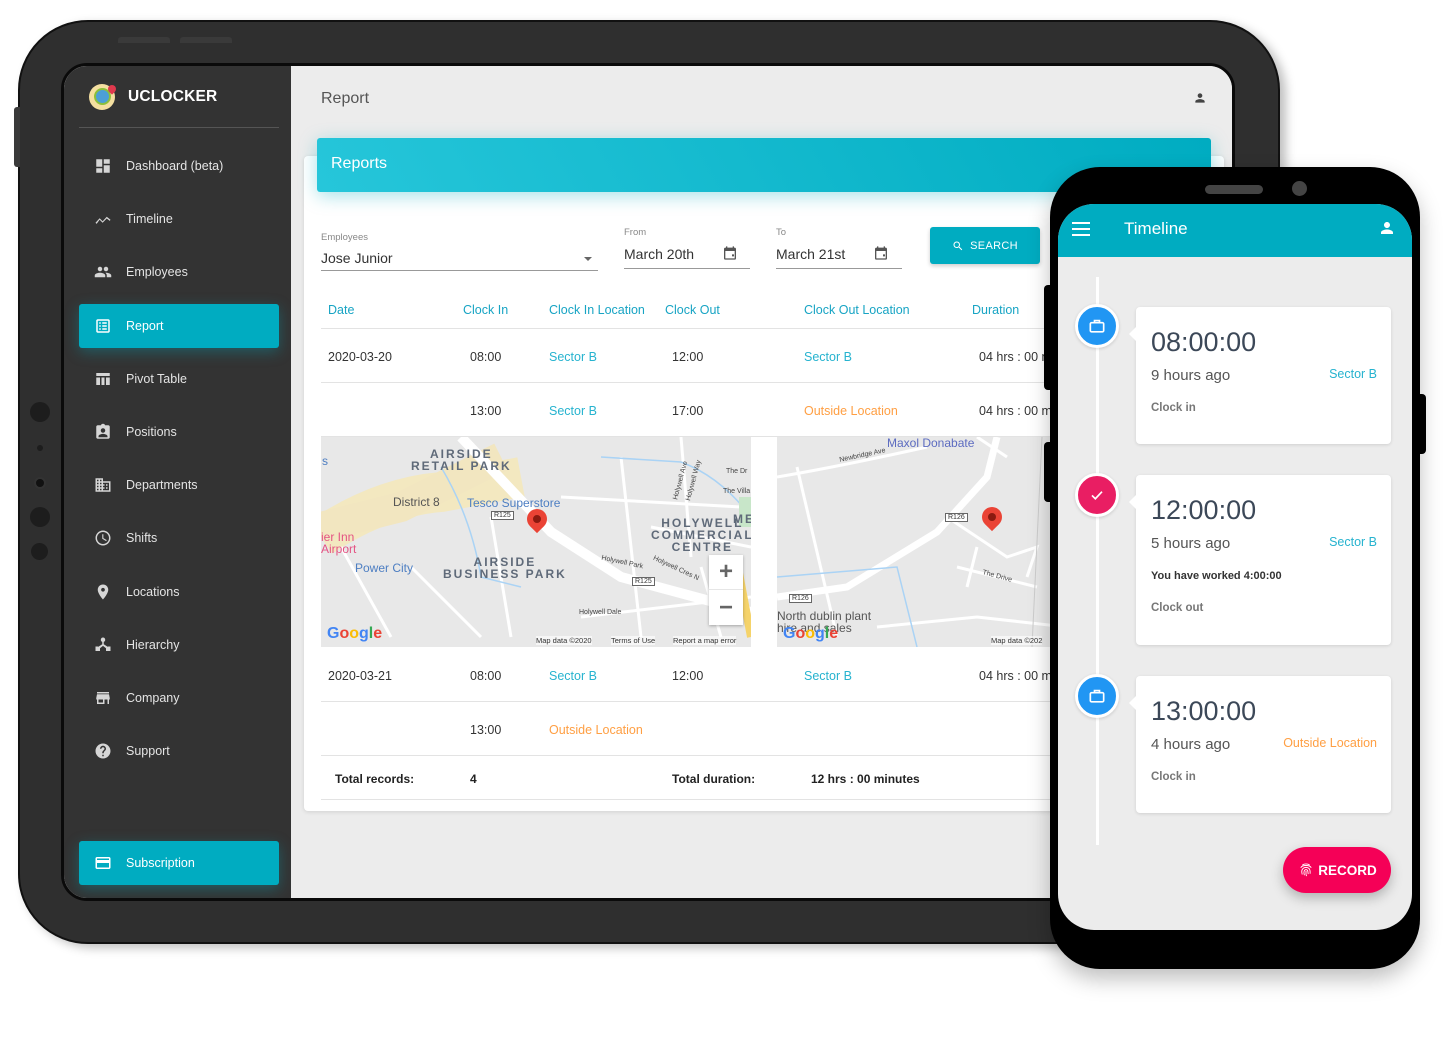  Describe the element at coordinates (160, 863) in the screenshot. I see `sidebar-item-label: Subscription` at that location.